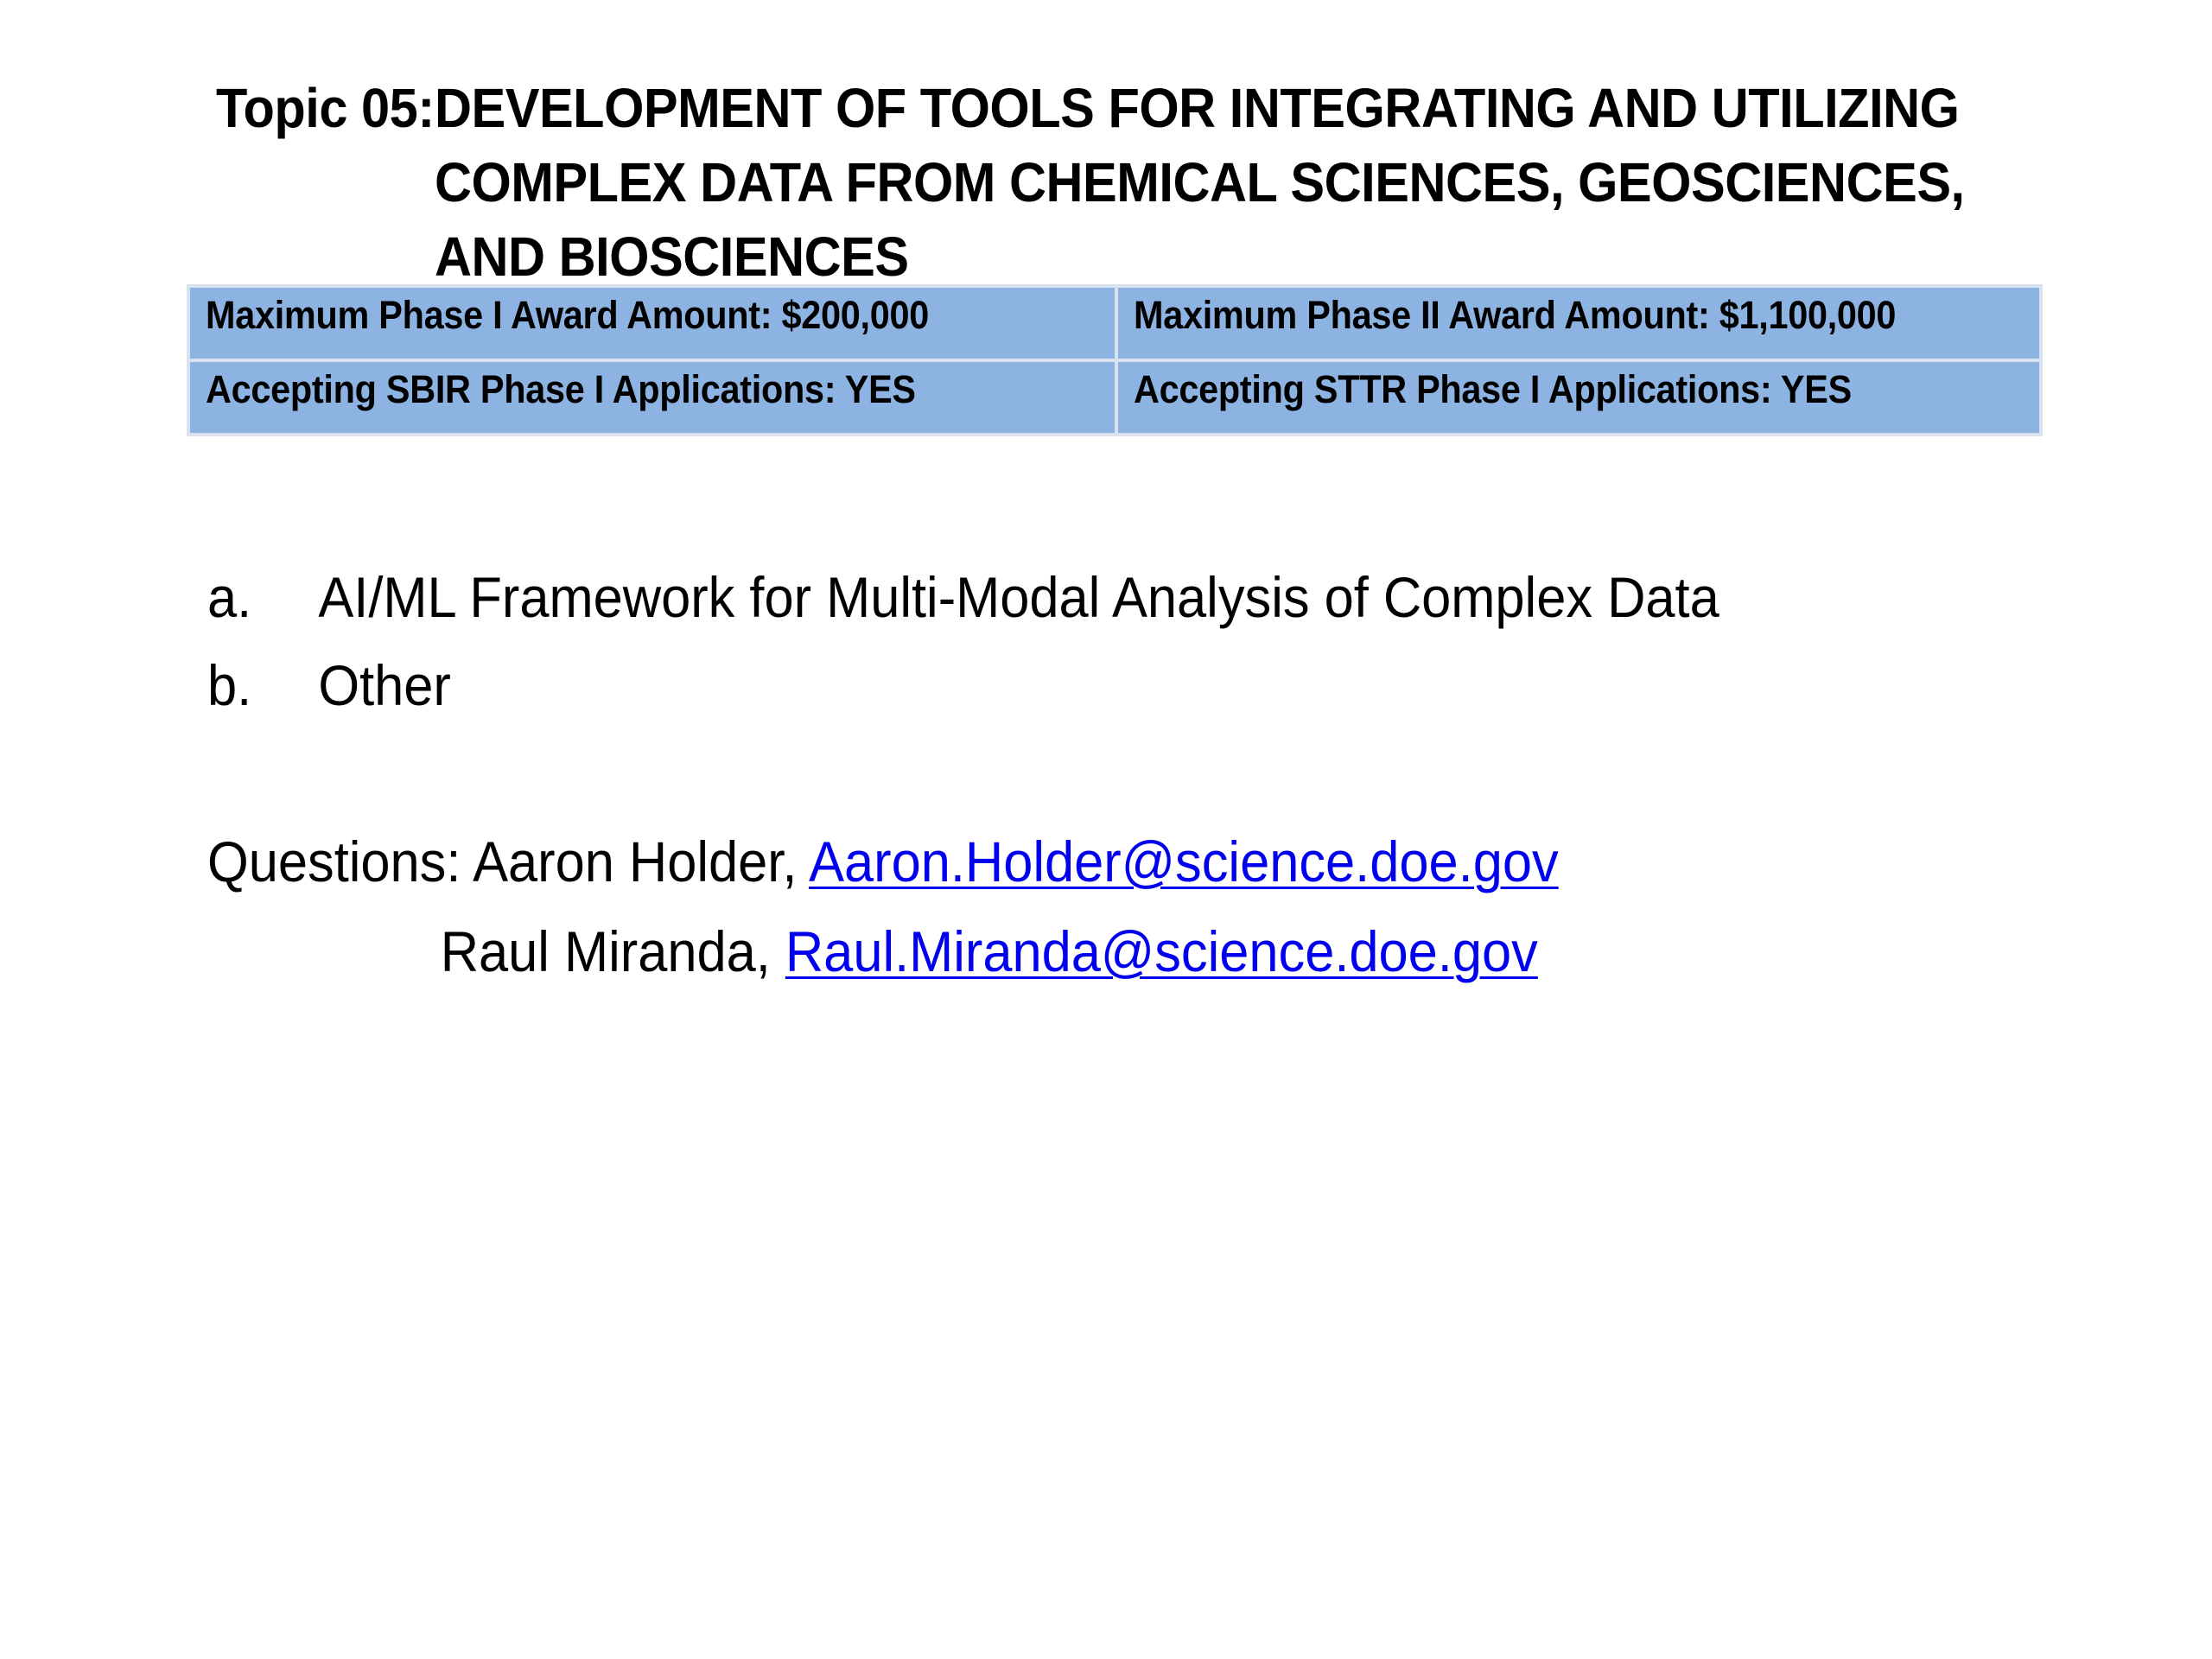 This screenshot has height=1659, width=2212. I want to click on sttr-accepting-cell: Accepting STTR Phase I Applications: YES, so click(1578, 397).